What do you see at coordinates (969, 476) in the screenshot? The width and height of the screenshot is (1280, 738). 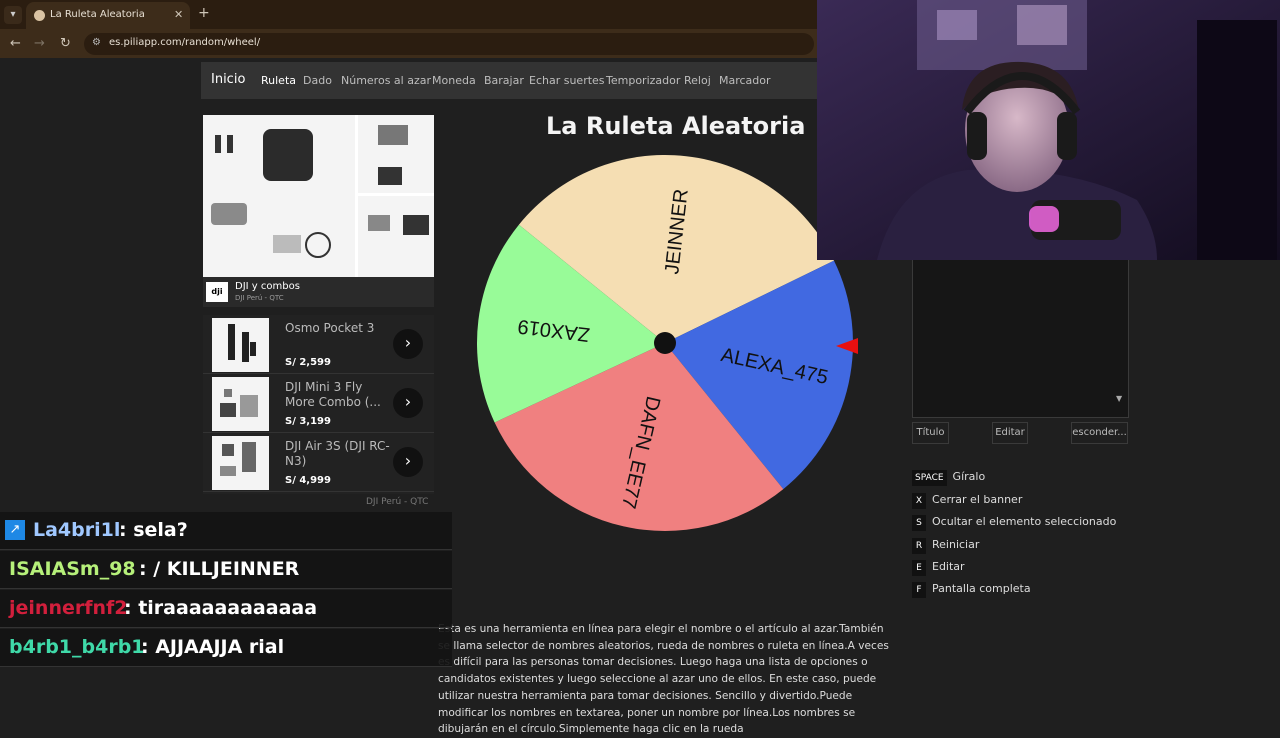 I see `shortcut-label: Gíralo` at bounding box center [969, 476].